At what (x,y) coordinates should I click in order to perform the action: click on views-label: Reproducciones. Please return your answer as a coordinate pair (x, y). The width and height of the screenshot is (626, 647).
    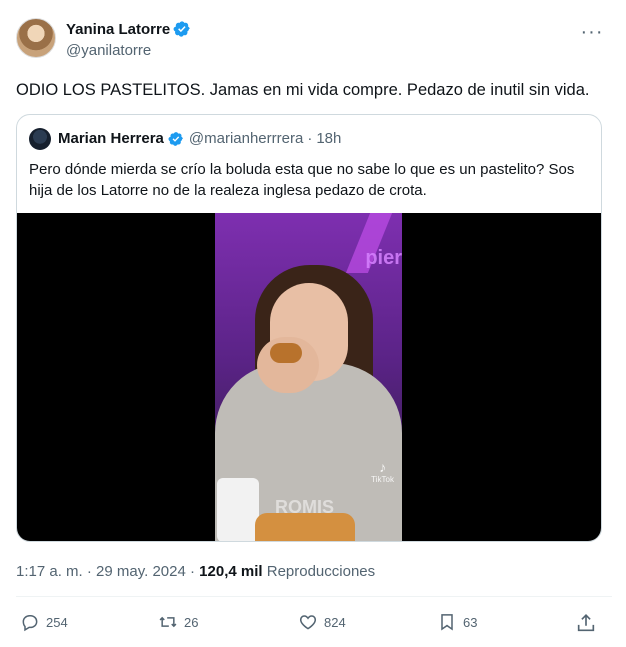
    Looking at the image, I should click on (321, 571).